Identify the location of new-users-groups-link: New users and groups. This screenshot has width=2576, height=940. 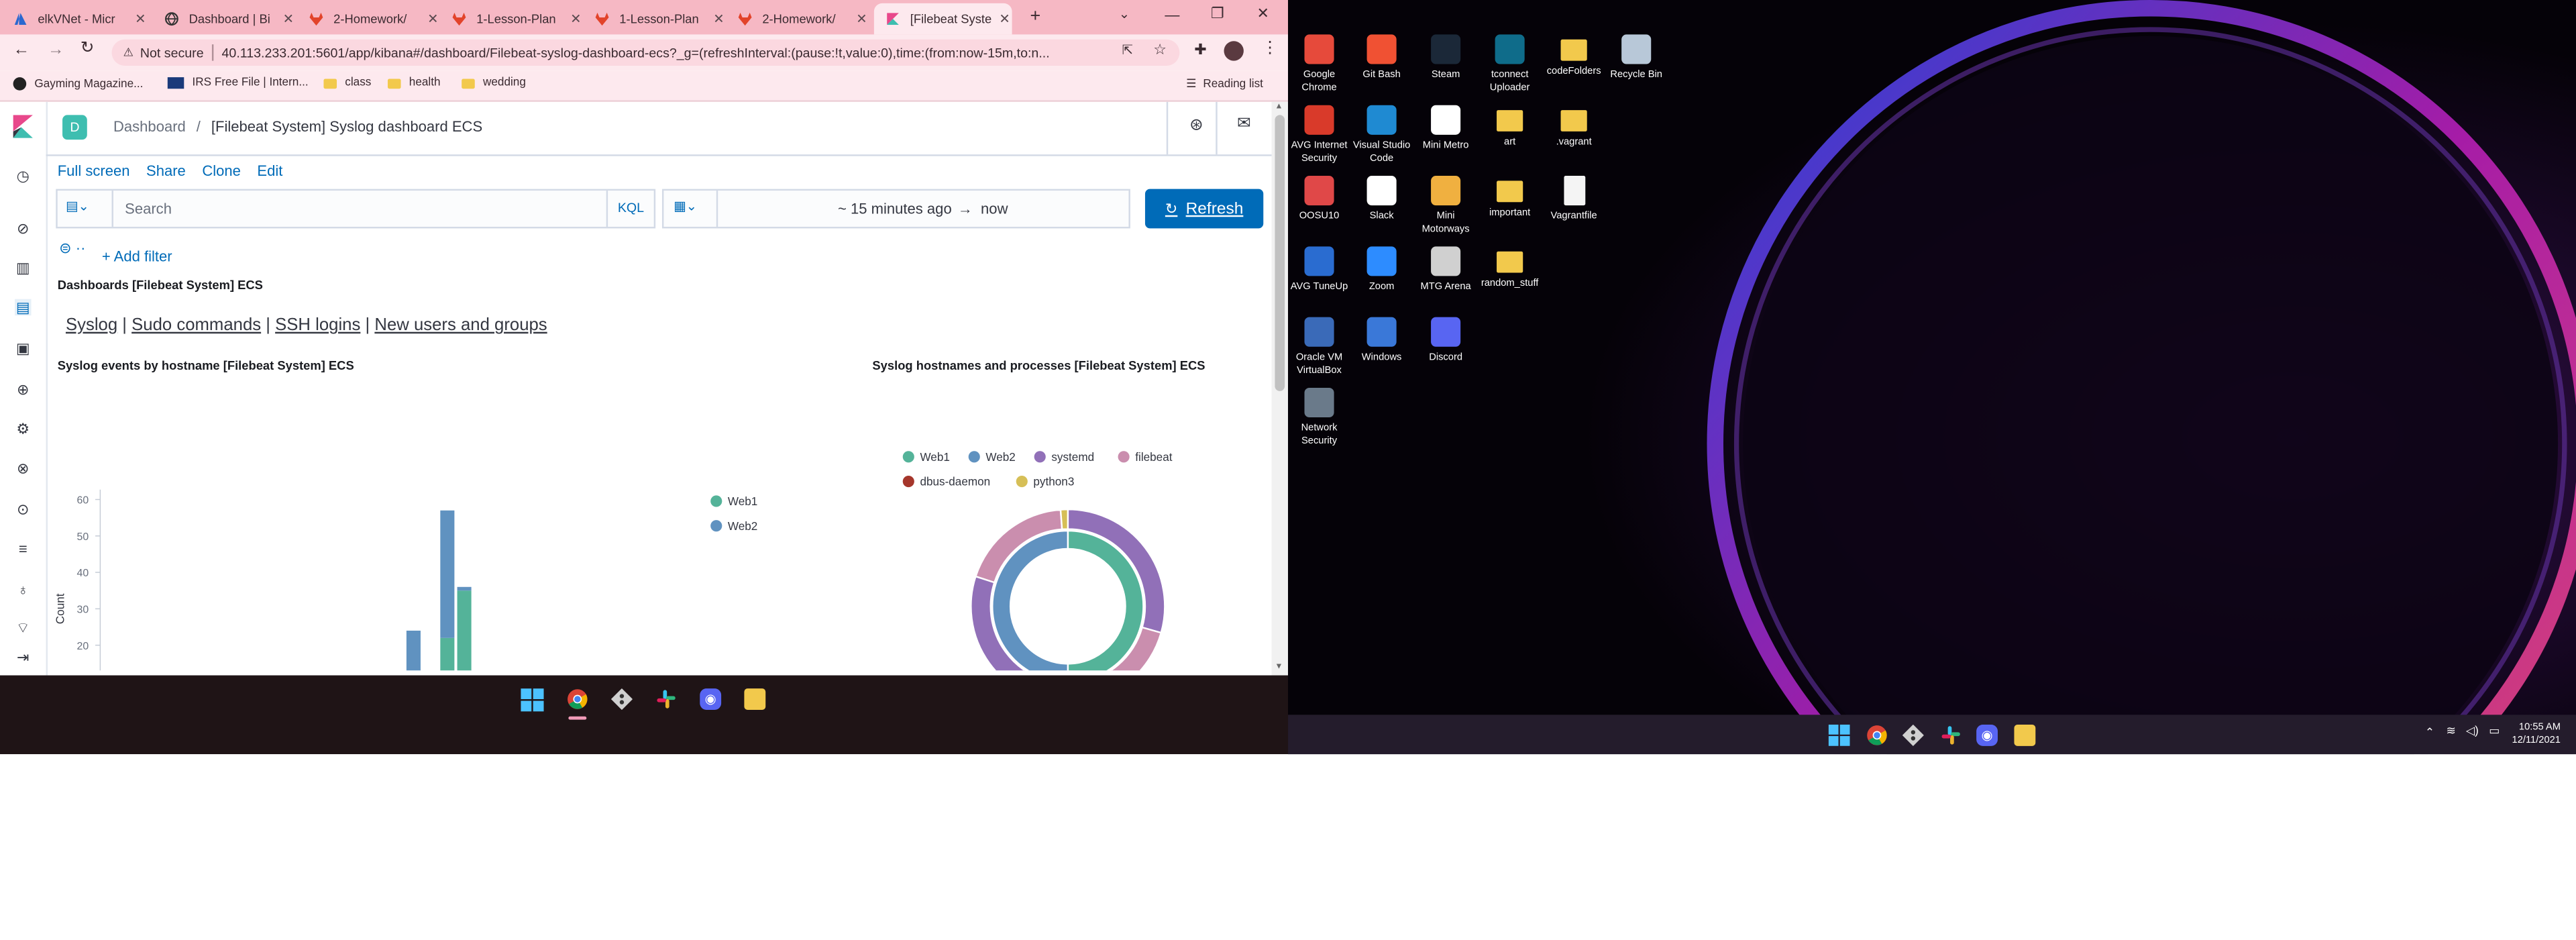
(460, 325).